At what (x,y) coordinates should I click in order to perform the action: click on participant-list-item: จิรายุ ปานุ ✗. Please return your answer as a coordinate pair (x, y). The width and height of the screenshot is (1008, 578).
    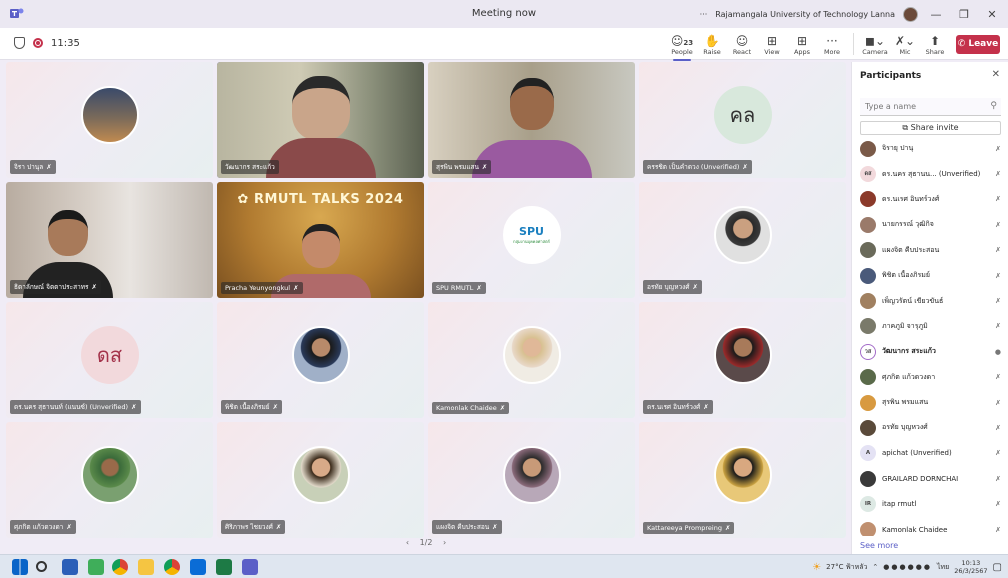
    Looking at the image, I should click on (930, 148).